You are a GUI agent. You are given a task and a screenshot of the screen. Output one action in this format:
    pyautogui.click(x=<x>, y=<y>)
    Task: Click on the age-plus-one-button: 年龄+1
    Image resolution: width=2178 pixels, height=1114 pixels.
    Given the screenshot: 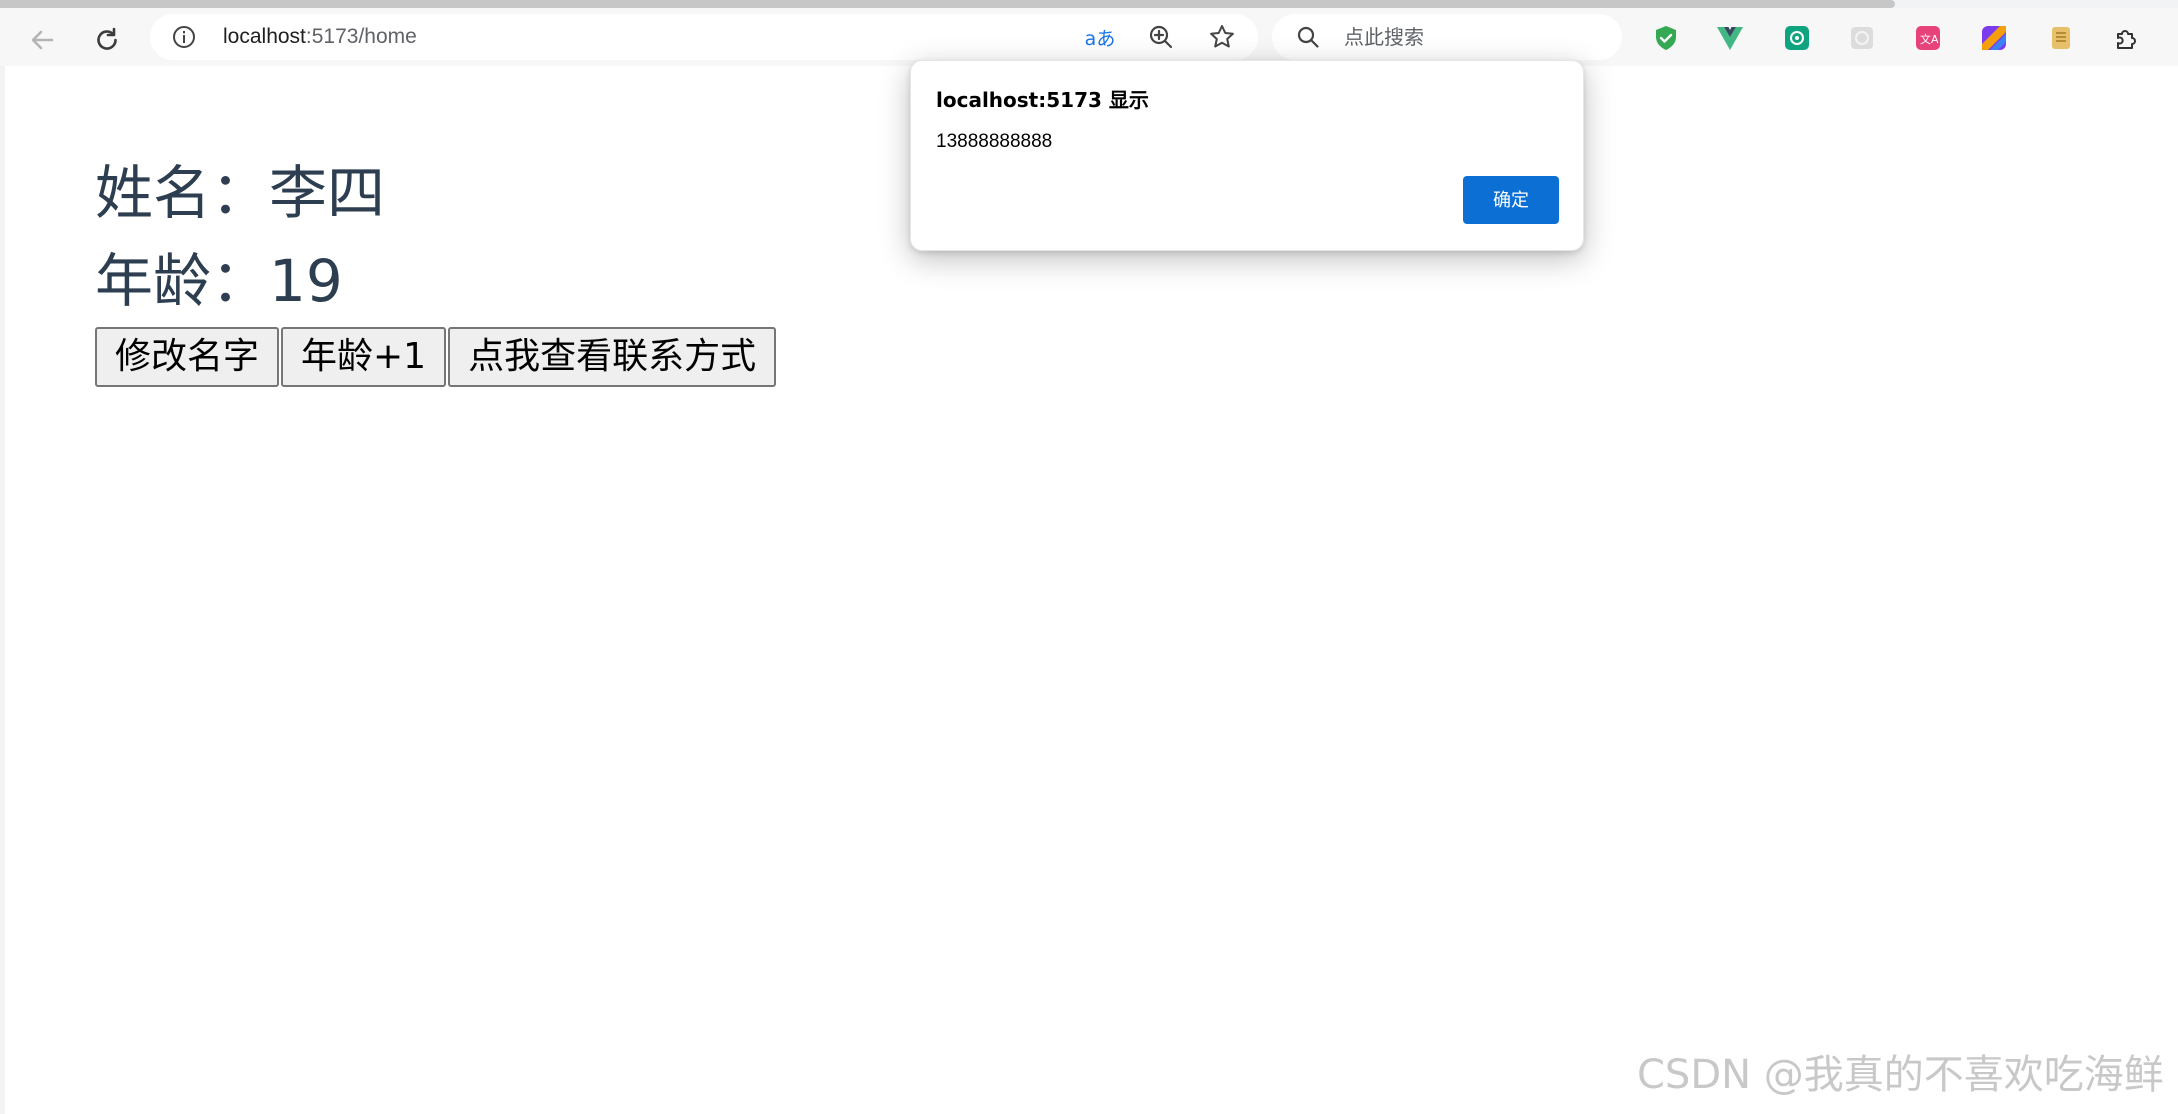 What is the action you would take?
    pyautogui.click(x=364, y=357)
    